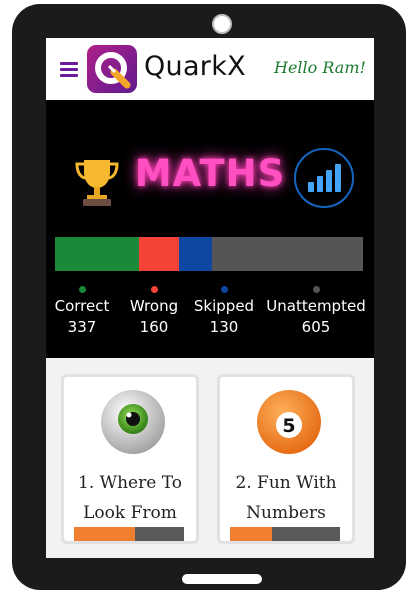 This screenshot has width=420, height=594. Describe the element at coordinates (287, 254) in the screenshot. I see `progress-segment-unattempted` at that location.